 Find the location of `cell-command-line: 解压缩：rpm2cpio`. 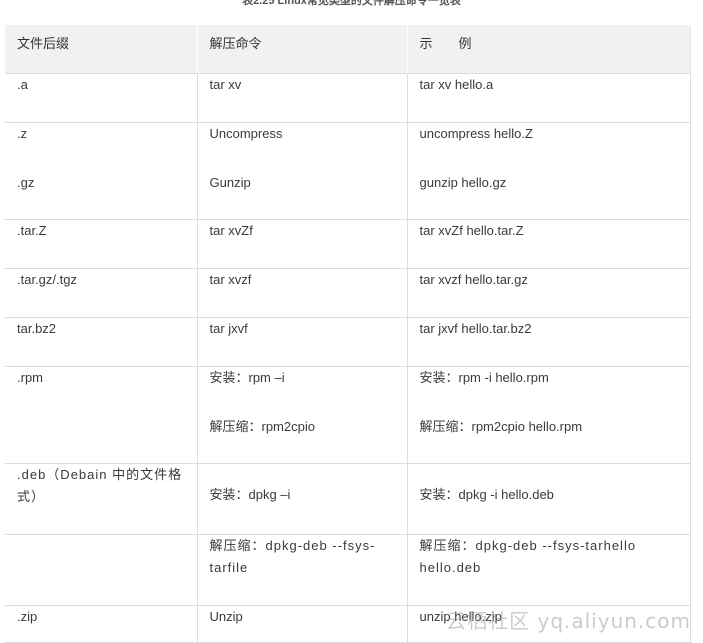

cell-command-line: 解压缩：rpm2cpio is located at coordinates (262, 426).